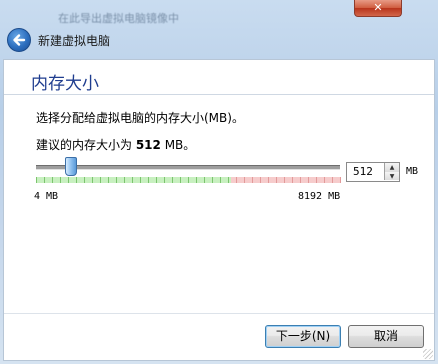 Image resolution: width=438 pixels, height=364 pixels. Describe the element at coordinates (303, 336) in the screenshot. I see `next-button: 下一步(N)` at that location.